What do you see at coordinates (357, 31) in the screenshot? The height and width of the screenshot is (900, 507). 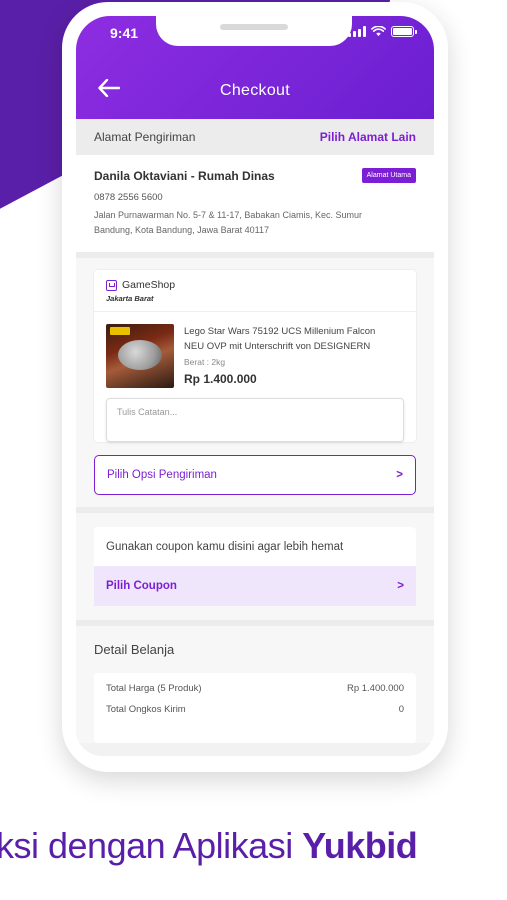 I see `signal-icon` at bounding box center [357, 31].